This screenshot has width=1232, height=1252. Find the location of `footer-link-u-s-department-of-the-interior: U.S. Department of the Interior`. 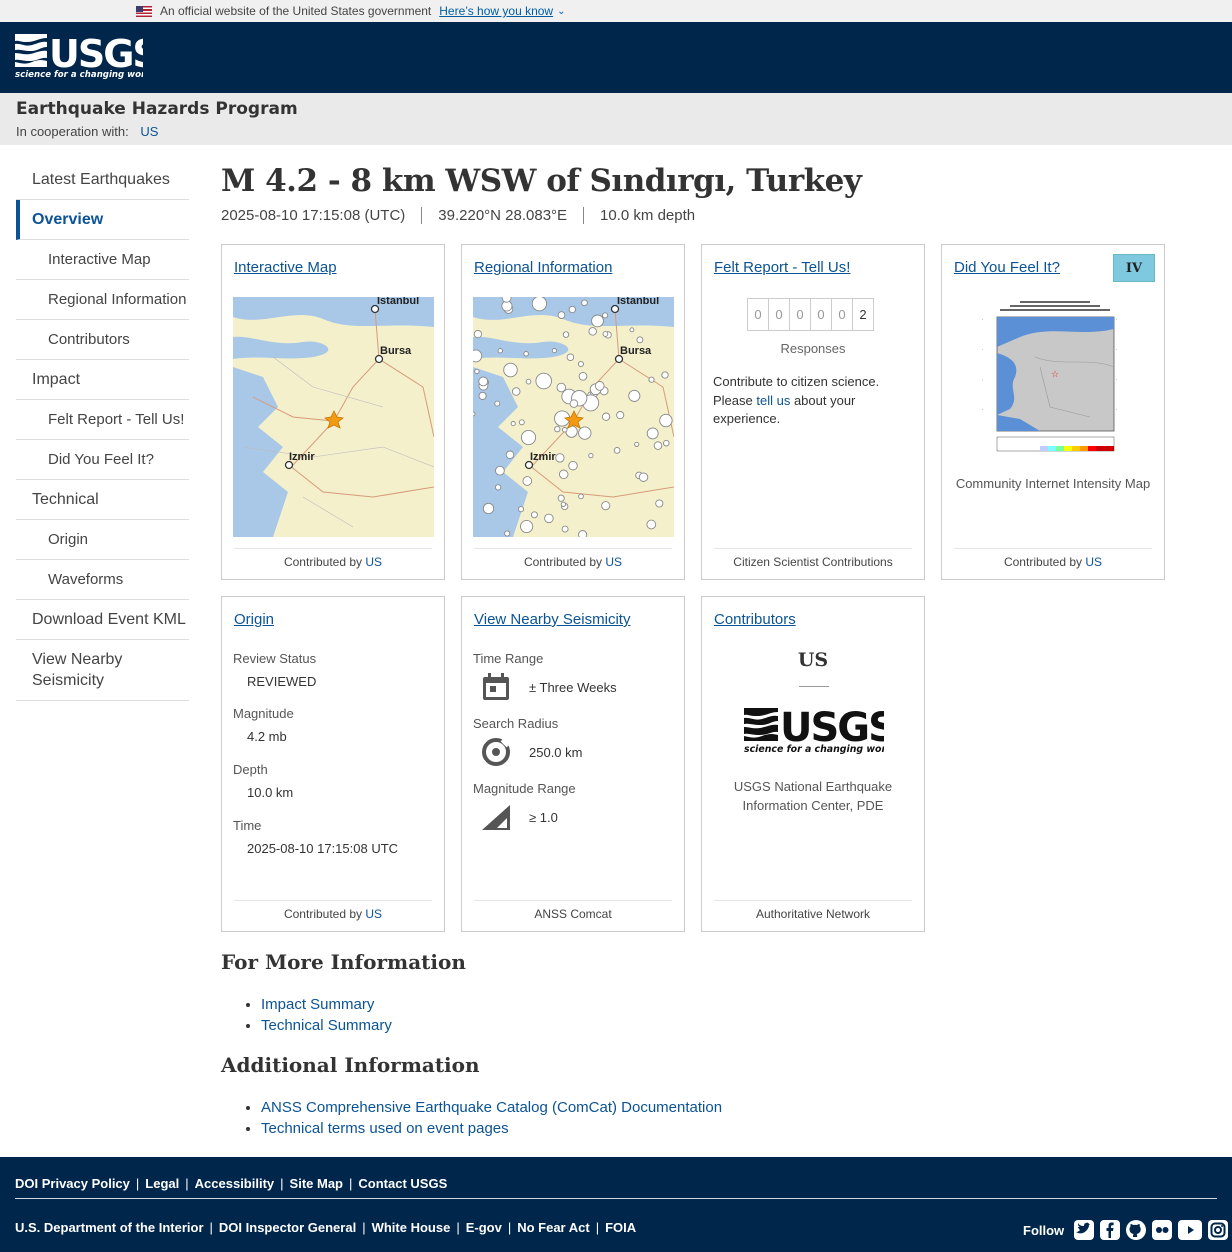

footer-link-u-s-department-of-the-interior: U.S. Department of the Interior is located at coordinates (109, 1227).